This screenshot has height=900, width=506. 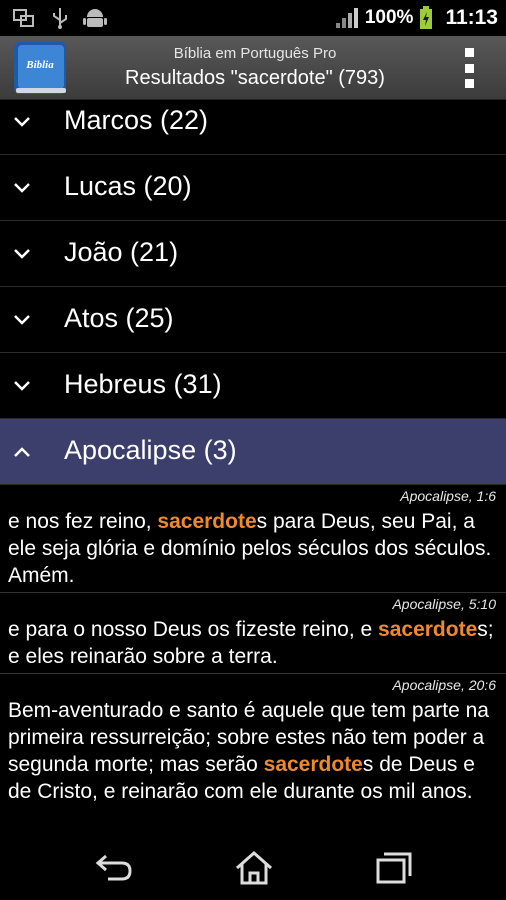 I want to click on status-bar: 100% 11:13, so click(x=253, y=18).